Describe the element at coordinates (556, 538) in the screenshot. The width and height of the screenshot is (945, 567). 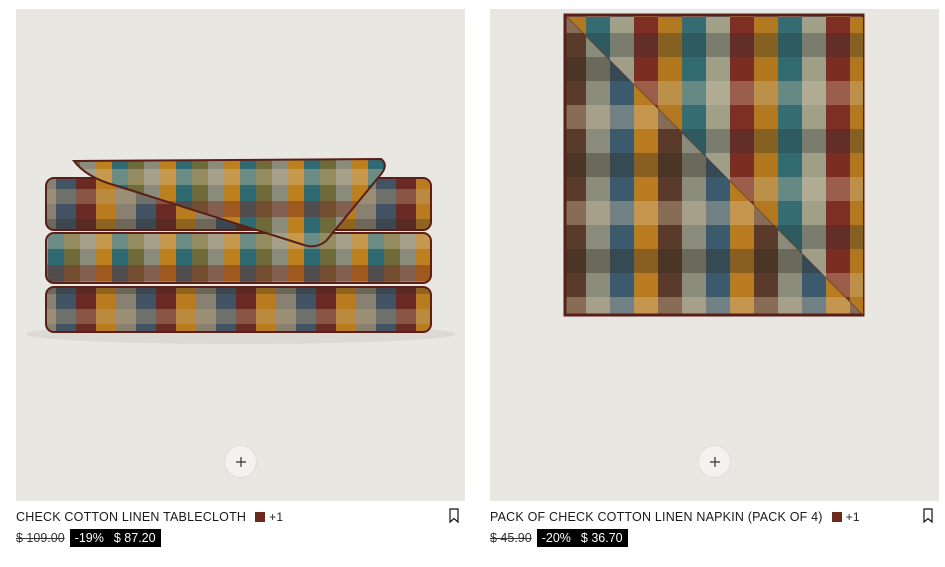
I see `discount-percent: -20%` at that location.